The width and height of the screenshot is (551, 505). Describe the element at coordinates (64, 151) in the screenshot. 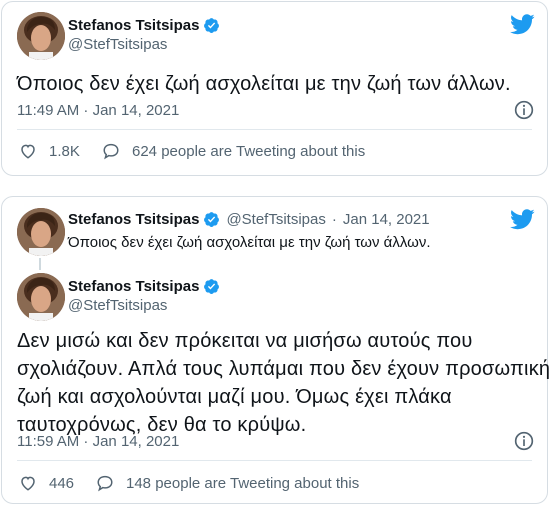

I see `like-count: 1.8K` at that location.